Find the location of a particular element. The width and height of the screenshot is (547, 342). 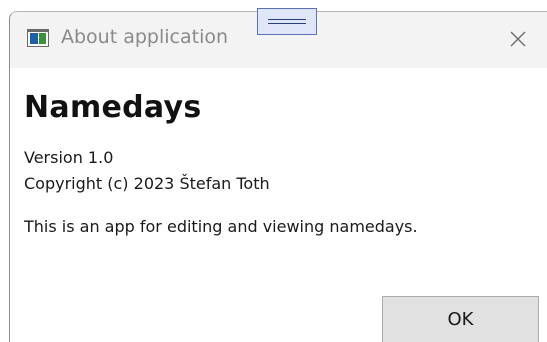

close-icon is located at coordinates (518, 39).